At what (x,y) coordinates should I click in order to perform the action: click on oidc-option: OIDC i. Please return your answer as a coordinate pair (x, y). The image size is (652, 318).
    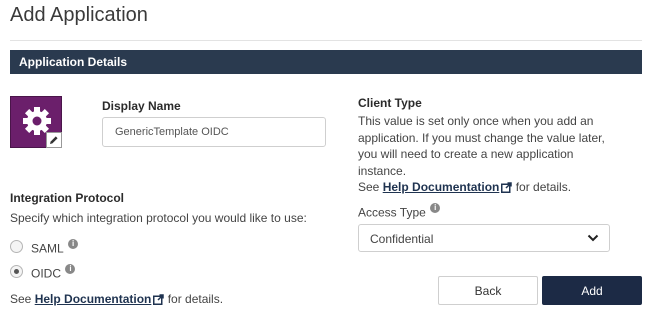
    Looking at the image, I should click on (53, 273).